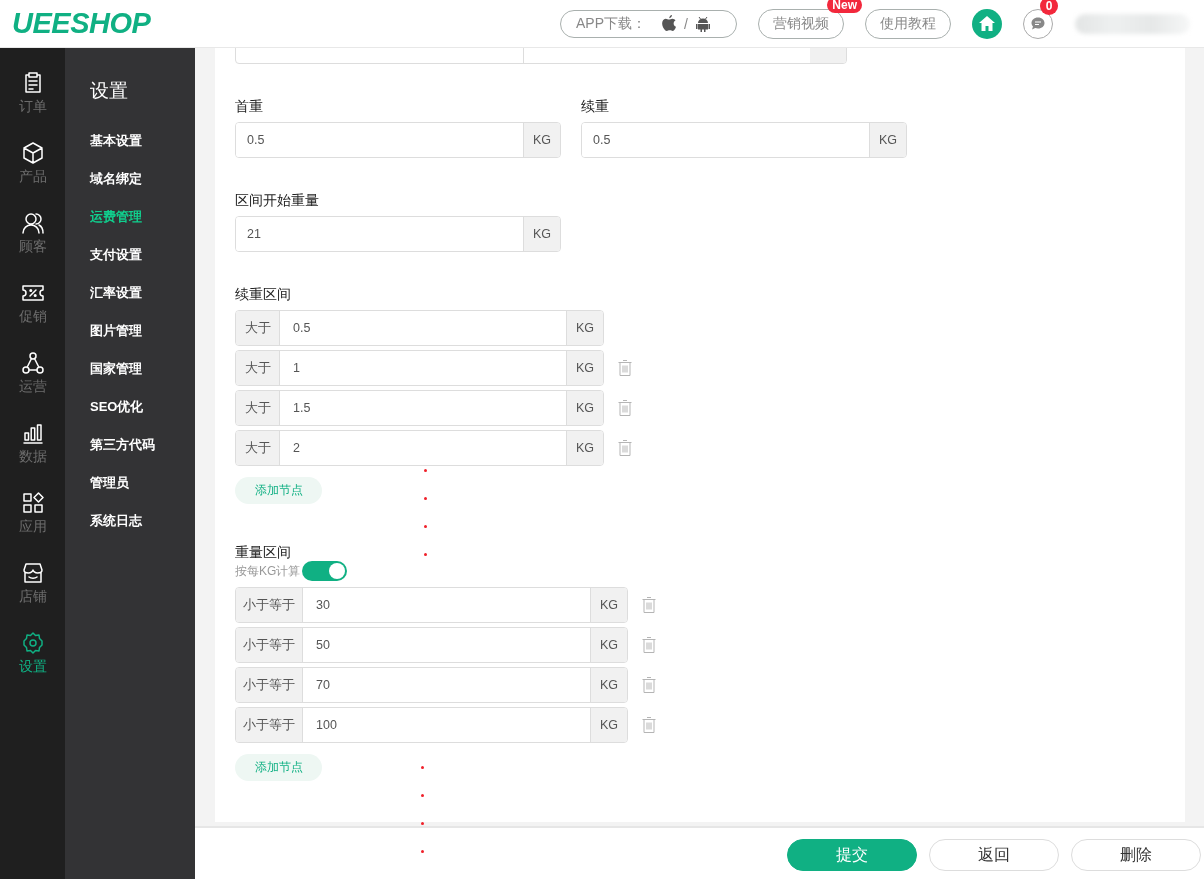 This screenshot has width=1204, height=879. What do you see at coordinates (994, 855) in the screenshot?
I see `footer-button: 返回` at bounding box center [994, 855].